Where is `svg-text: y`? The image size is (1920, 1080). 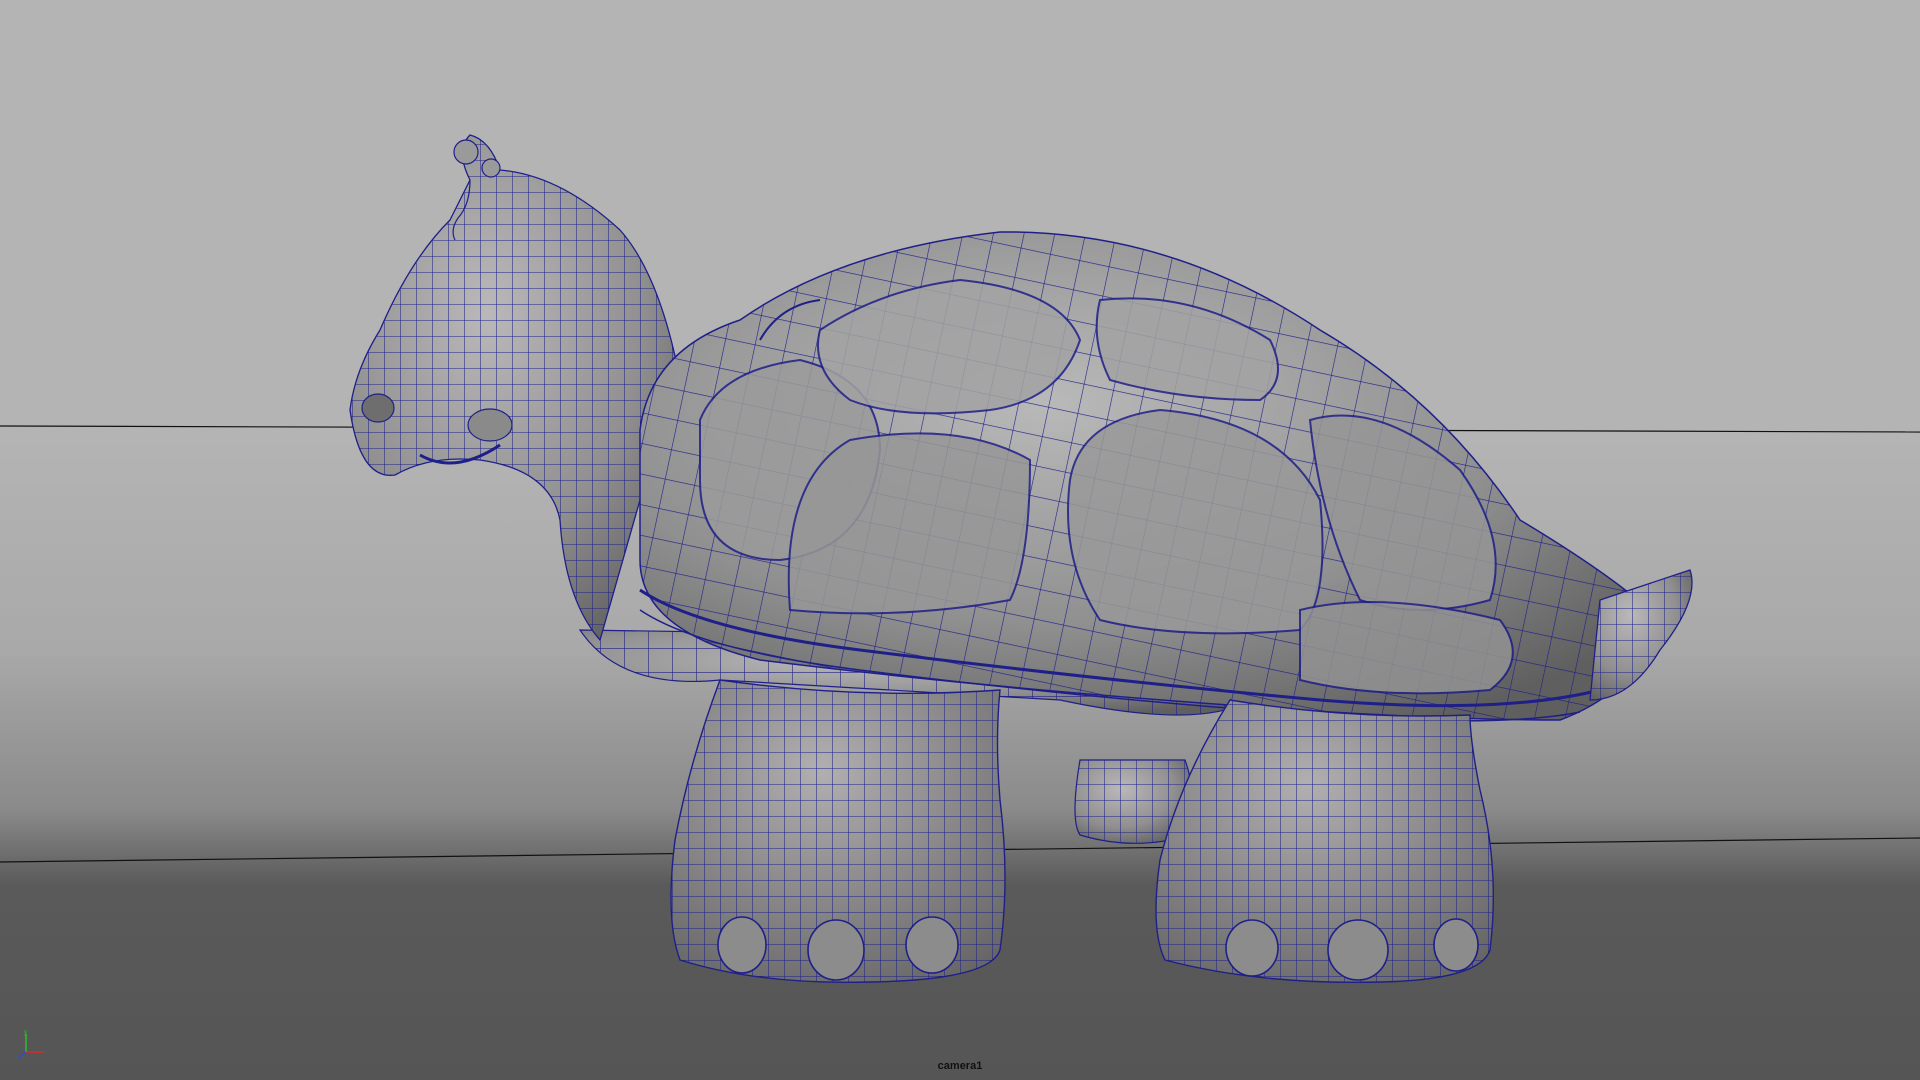 svg-text: y is located at coordinates (25, 1033).